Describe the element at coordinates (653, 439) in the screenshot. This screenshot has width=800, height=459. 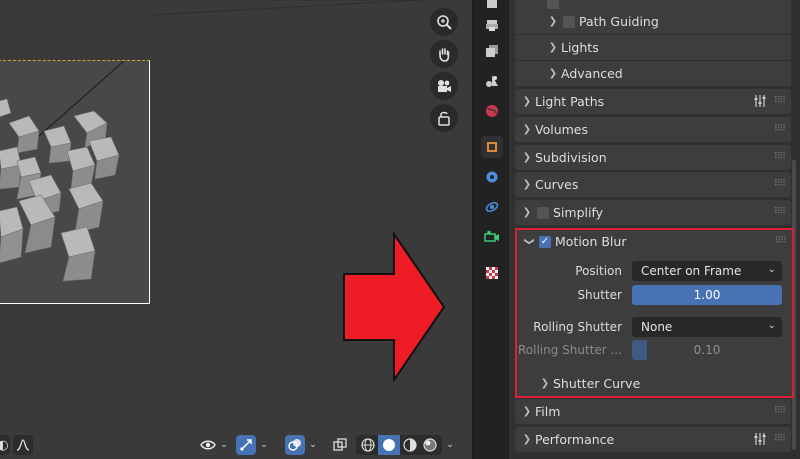
I see `section-performance: ❯ Performance ⠿⠿` at that location.